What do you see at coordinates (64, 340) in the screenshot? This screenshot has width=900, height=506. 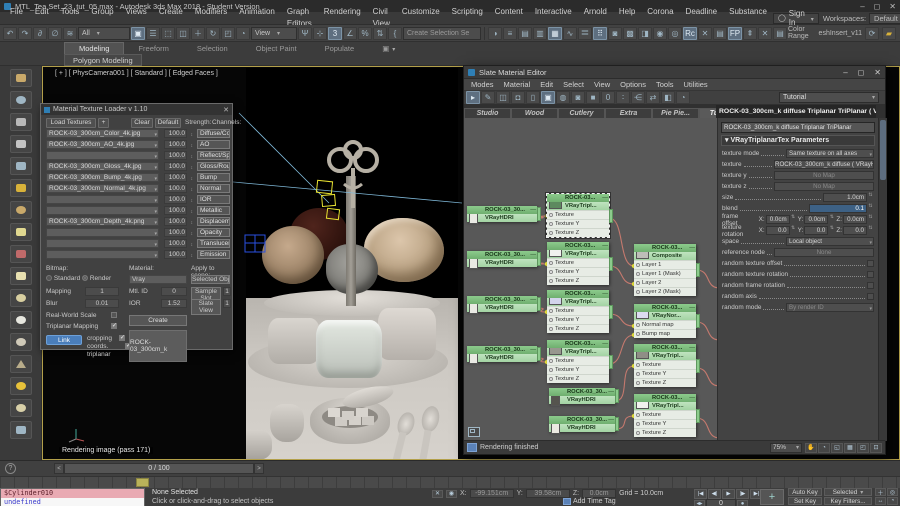 I see `link-button: Link` at bounding box center [64, 340].